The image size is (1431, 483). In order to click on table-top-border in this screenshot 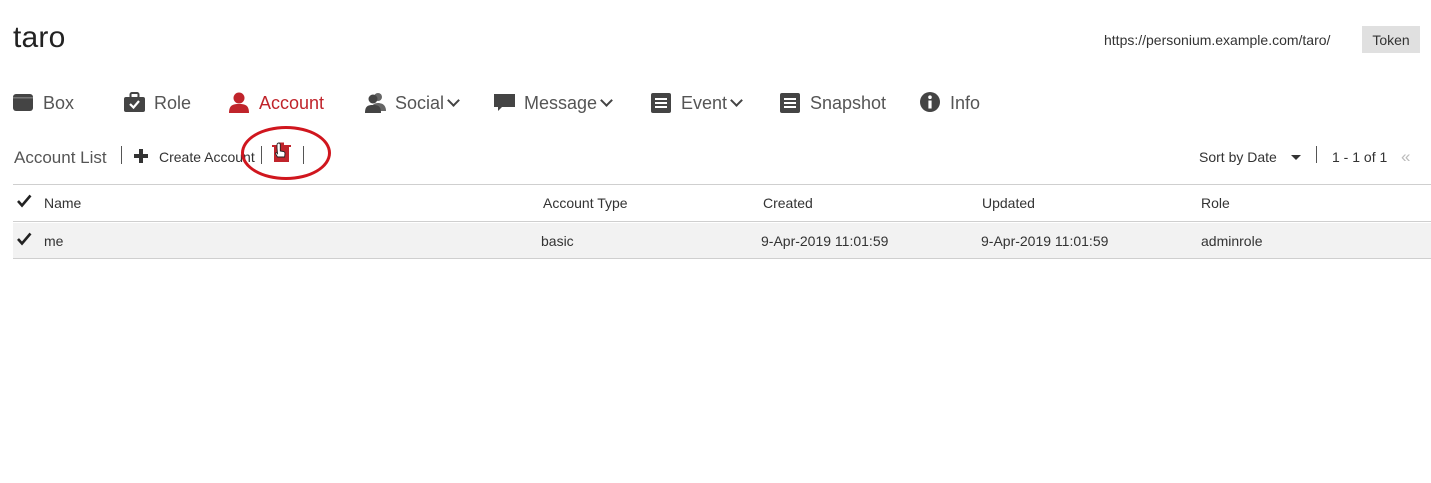, I will do `click(722, 184)`.